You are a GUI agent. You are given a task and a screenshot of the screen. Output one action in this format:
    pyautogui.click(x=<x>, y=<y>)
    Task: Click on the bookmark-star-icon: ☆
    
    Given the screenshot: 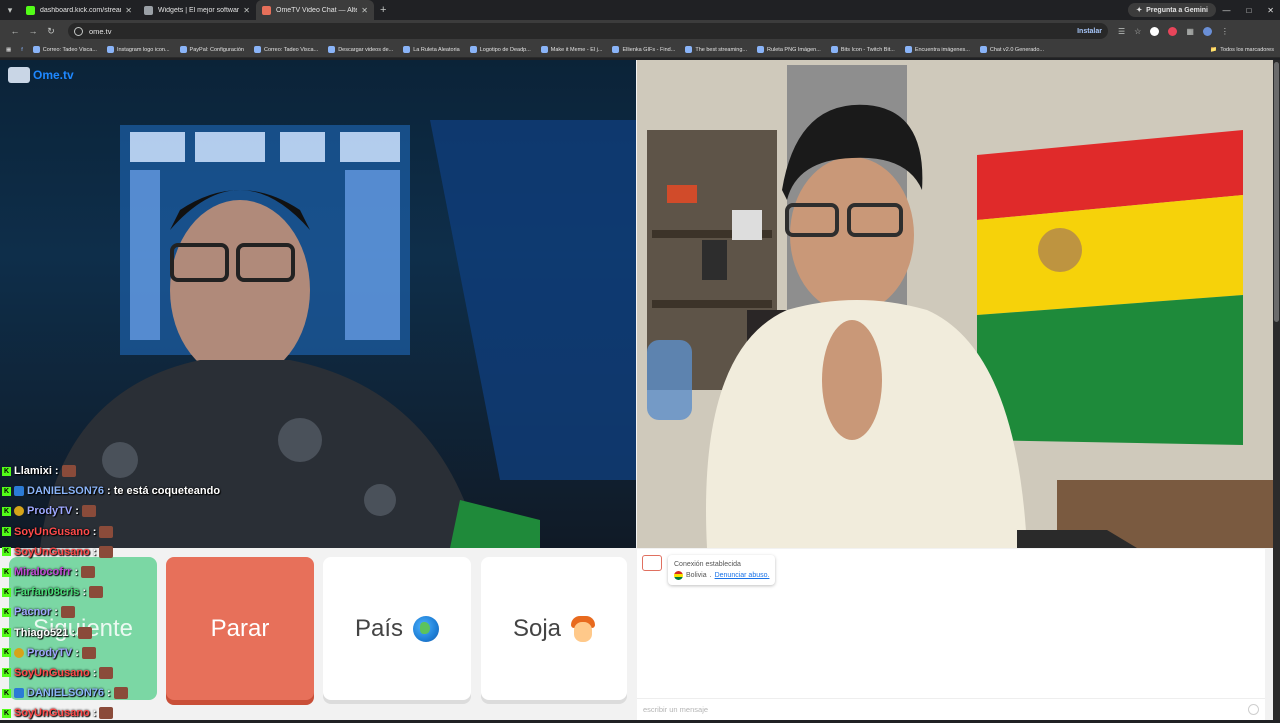 What is the action you would take?
    pyautogui.click(x=1137, y=31)
    